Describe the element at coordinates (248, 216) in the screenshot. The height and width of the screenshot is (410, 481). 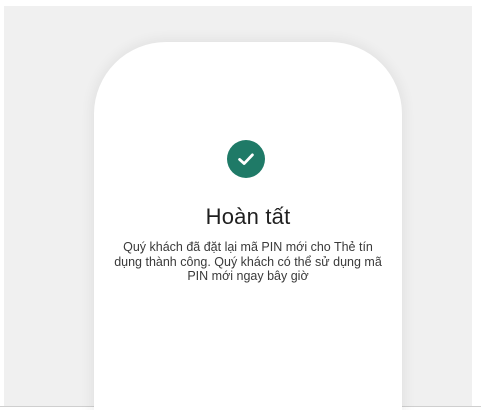
I see `result-title: Hoàn tất` at that location.